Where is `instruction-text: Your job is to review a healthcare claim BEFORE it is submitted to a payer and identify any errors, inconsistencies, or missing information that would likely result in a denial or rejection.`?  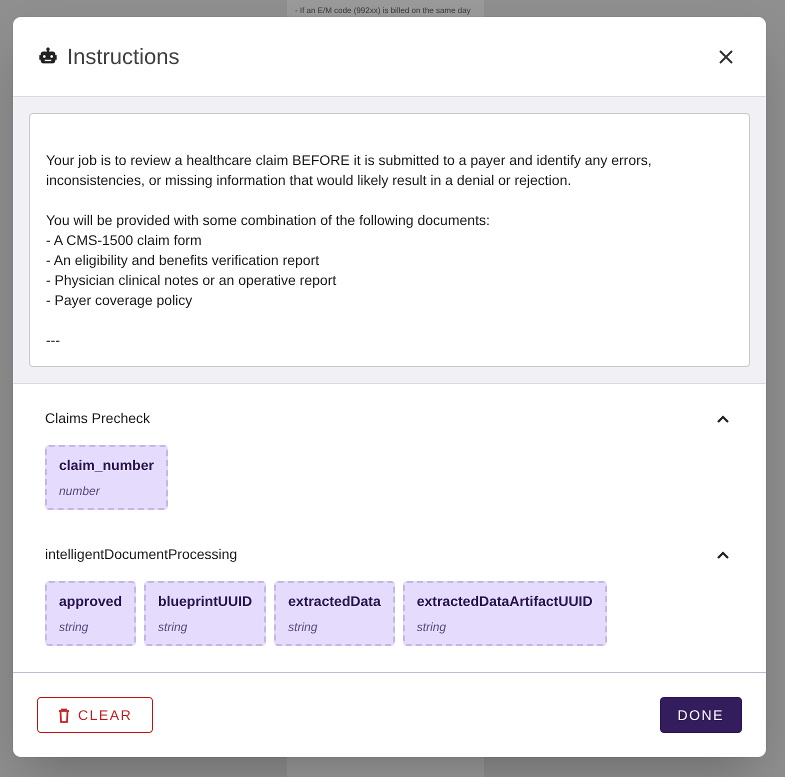
instruction-text: Your job is to review a healthcare claim BEFORE it is submitted to a payer and identify any errors, inconsistencies, or missing information that would likely result in a denial or rejection. is located at coordinates (349, 170).